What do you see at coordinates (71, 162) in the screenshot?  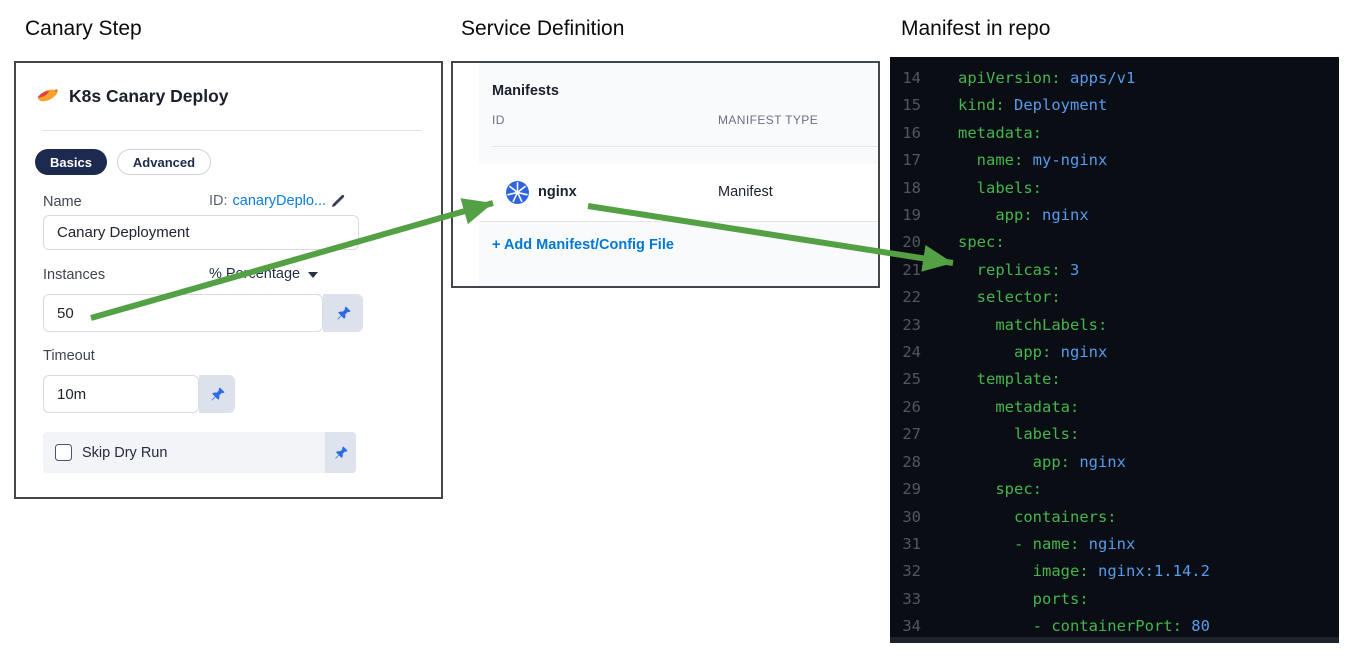 I see `tab-basics: Basics` at bounding box center [71, 162].